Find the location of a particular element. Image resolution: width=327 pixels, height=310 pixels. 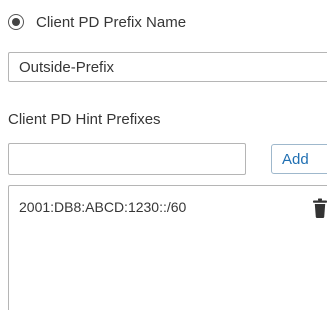

list-item-text: 2001:DB8:ABCD:1230::/60 is located at coordinates (103, 207).